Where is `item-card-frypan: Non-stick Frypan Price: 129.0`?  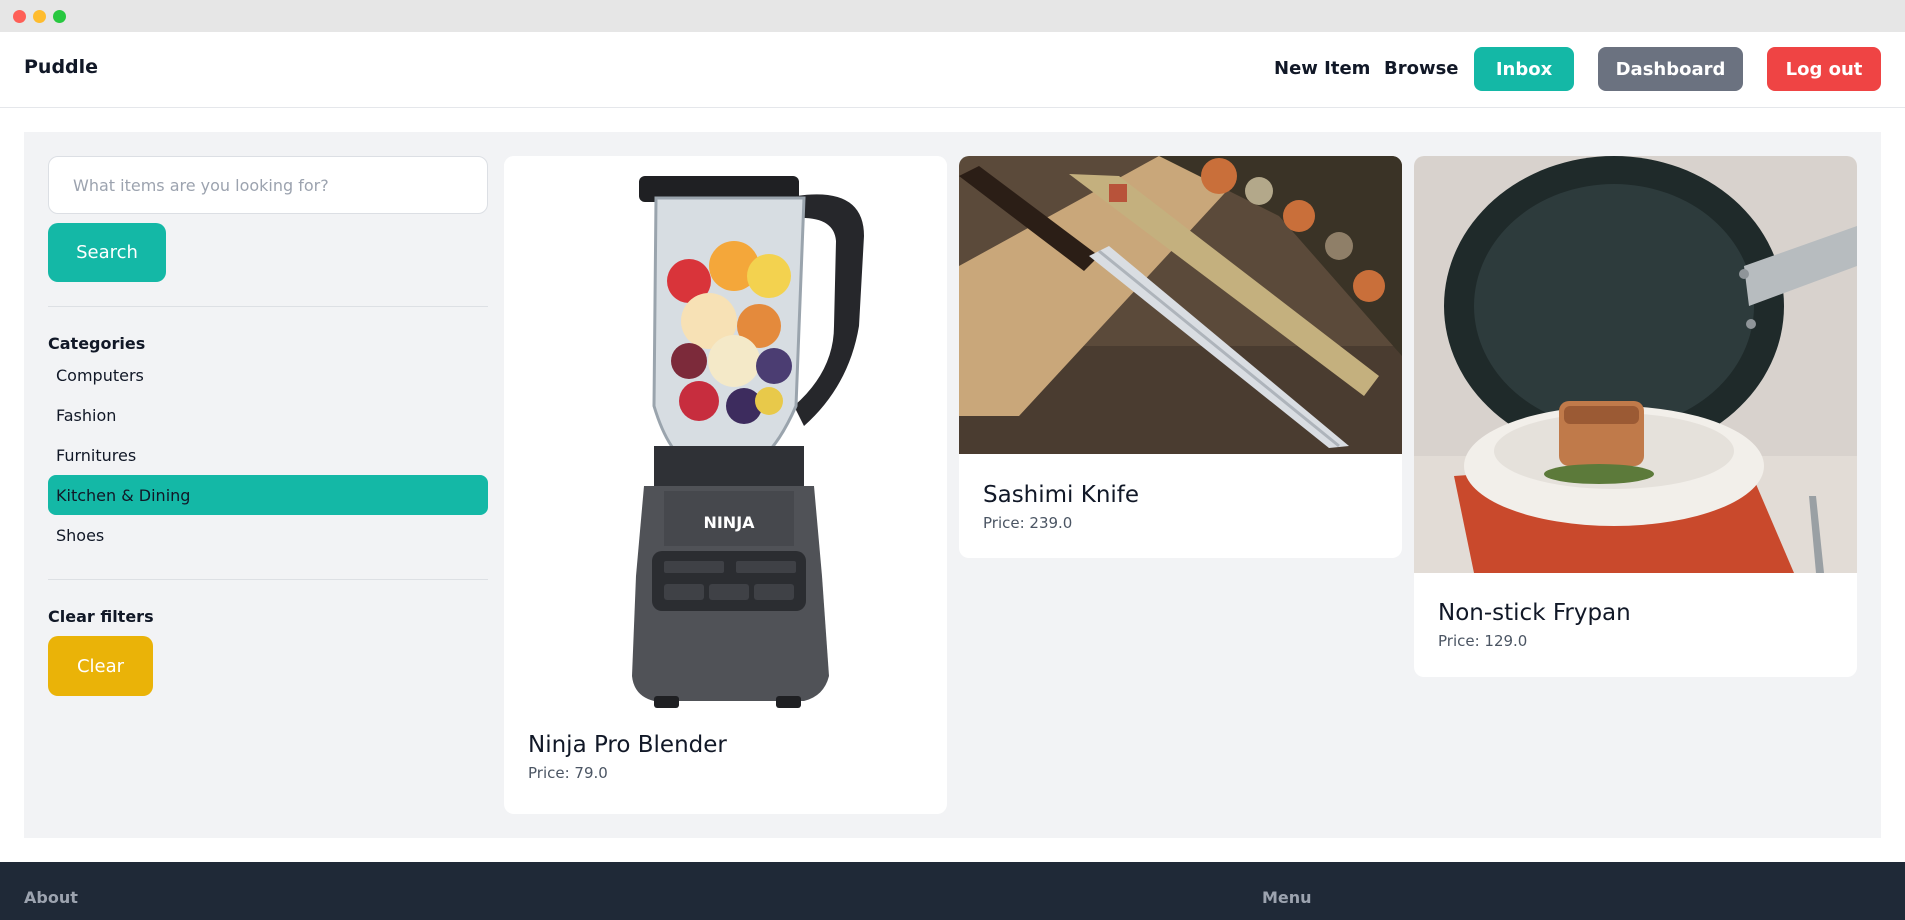
item-card-frypan: Non-stick Frypan Price: 129.0 is located at coordinates (1635, 416).